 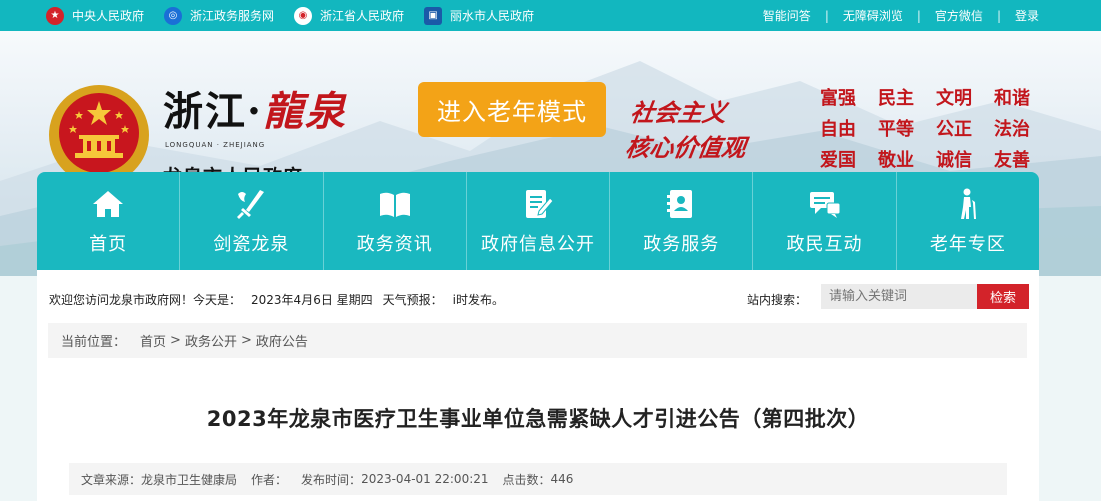 I want to click on smart-qa-link: 智能问答, so click(x=787, y=15).